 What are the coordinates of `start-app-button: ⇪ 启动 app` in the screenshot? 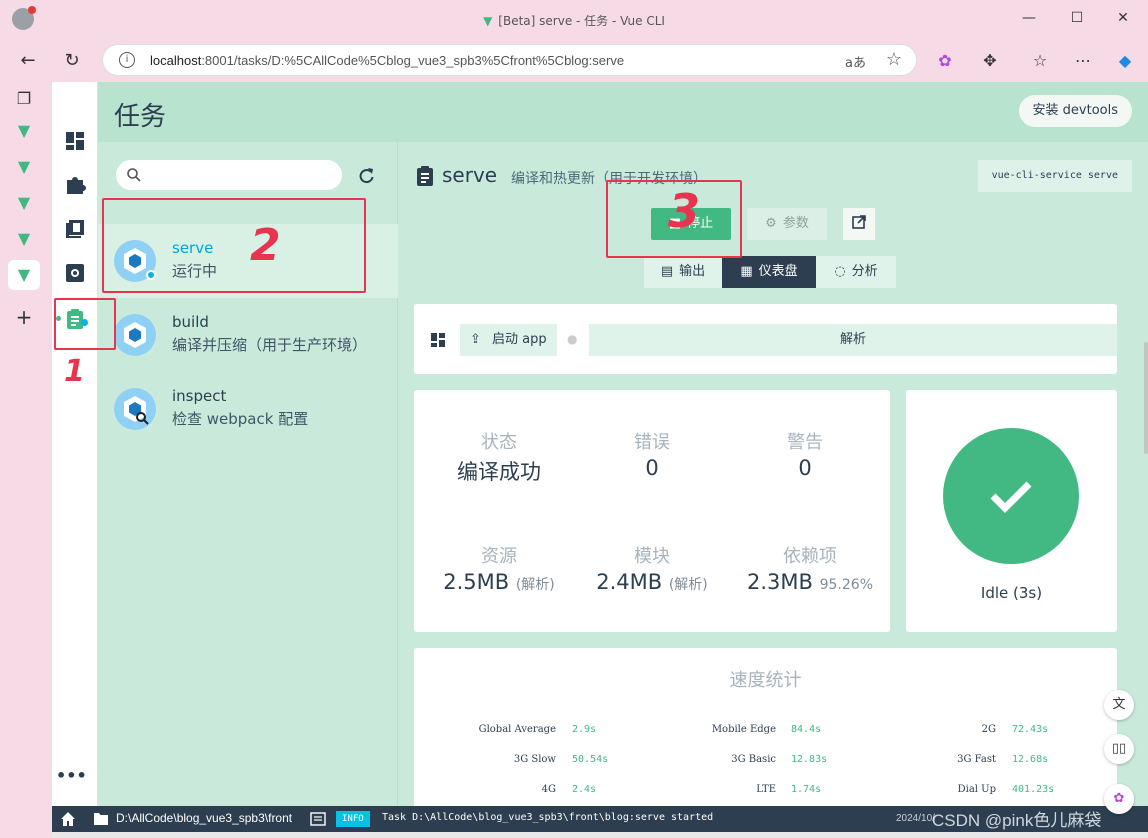 It's located at (508, 340).